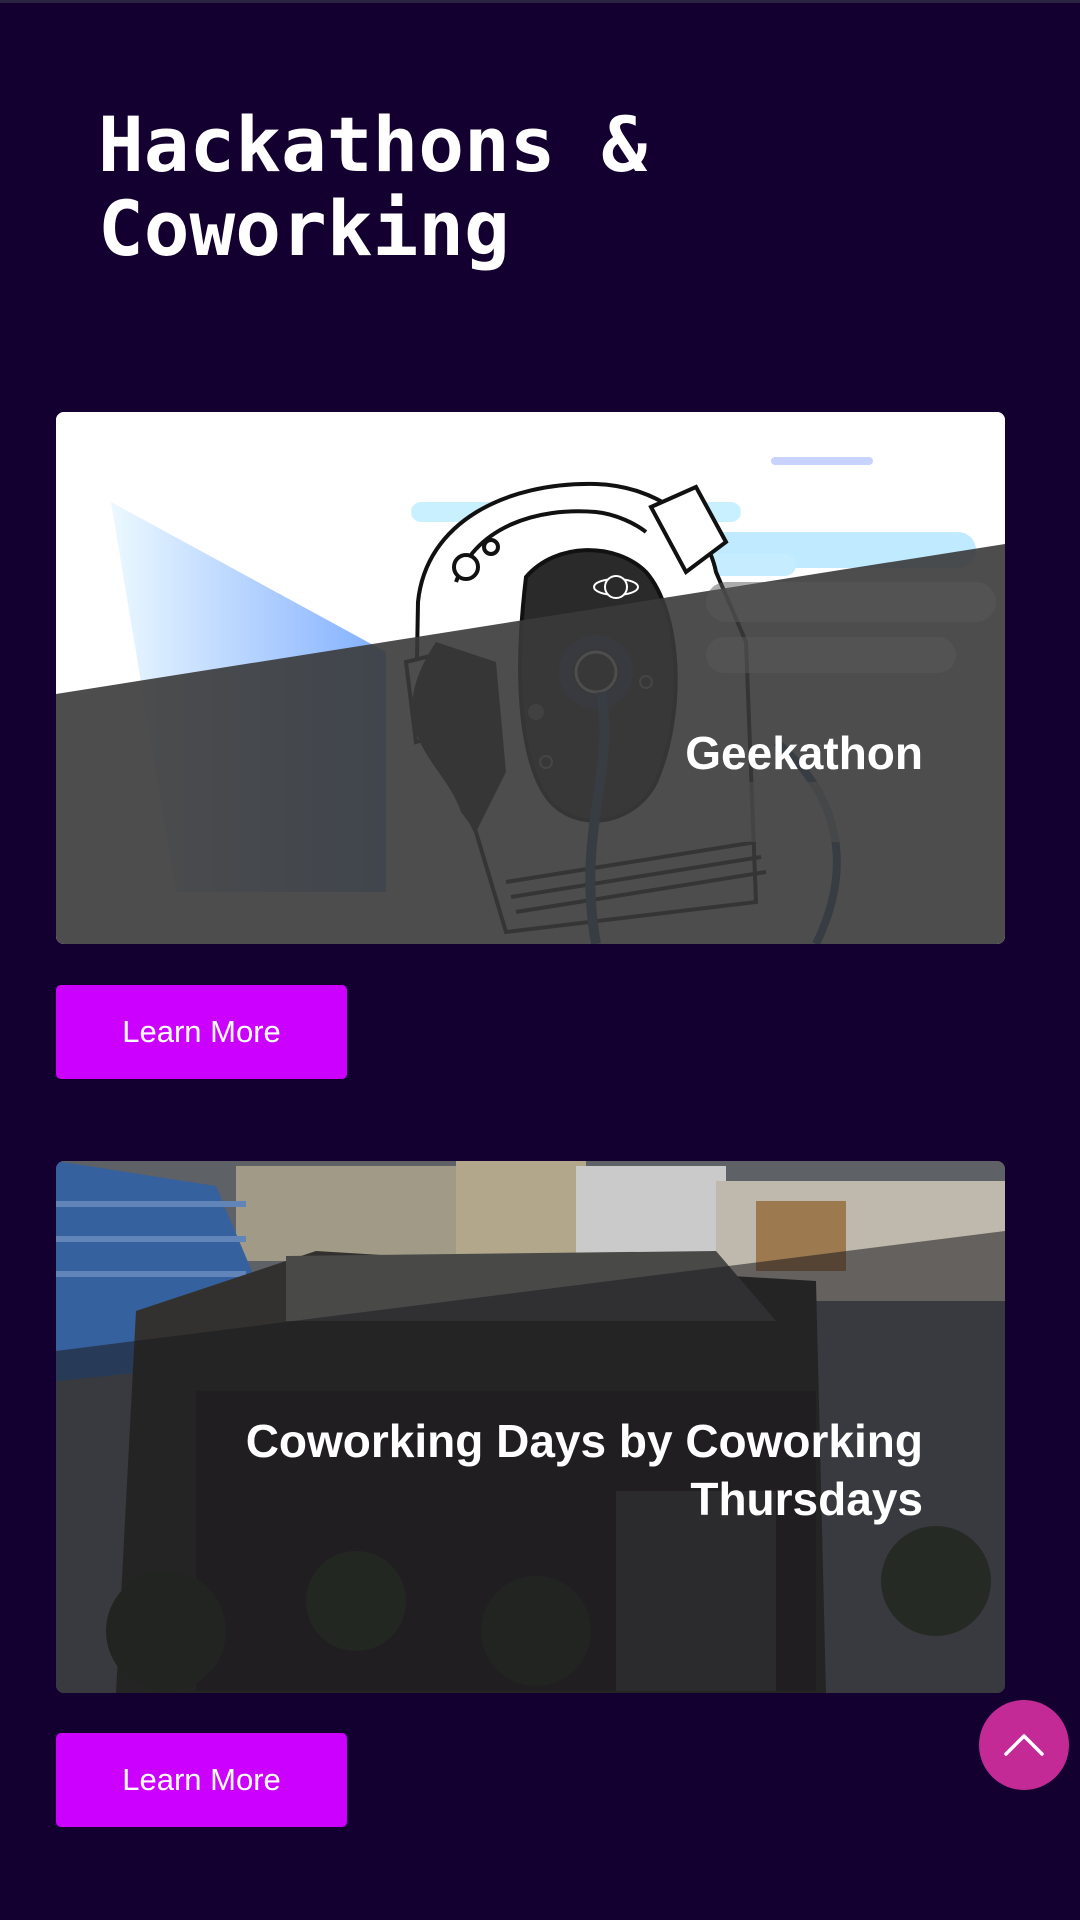 The image size is (1080, 1920). I want to click on card-title: Coworking Days by Coworking Thursdays, so click(584, 1470).